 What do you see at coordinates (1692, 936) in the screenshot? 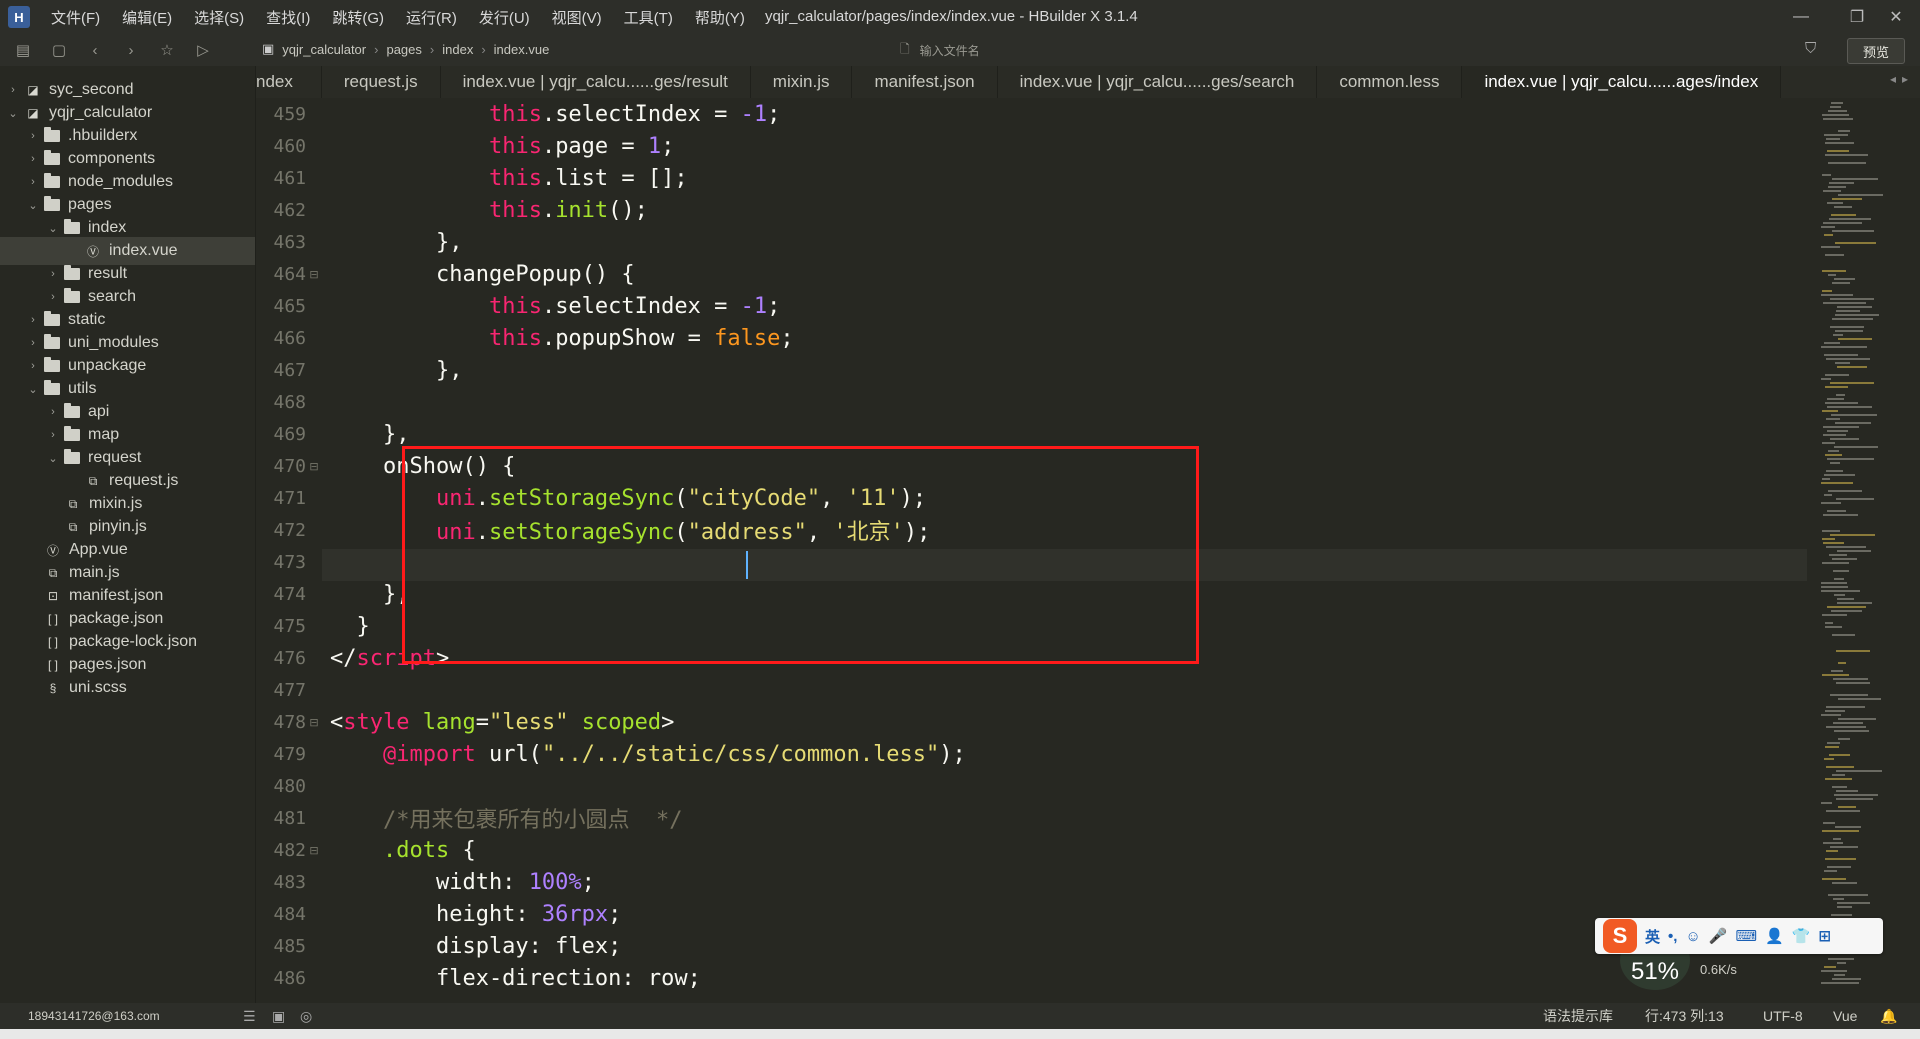
I see `ime-tool-icon: ☺` at bounding box center [1692, 936].